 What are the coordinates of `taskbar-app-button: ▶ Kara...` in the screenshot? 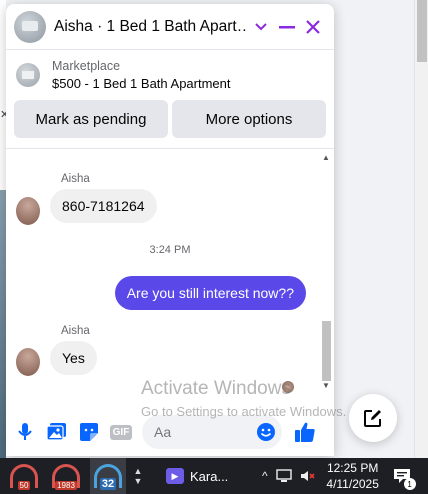 It's located at (211, 476).